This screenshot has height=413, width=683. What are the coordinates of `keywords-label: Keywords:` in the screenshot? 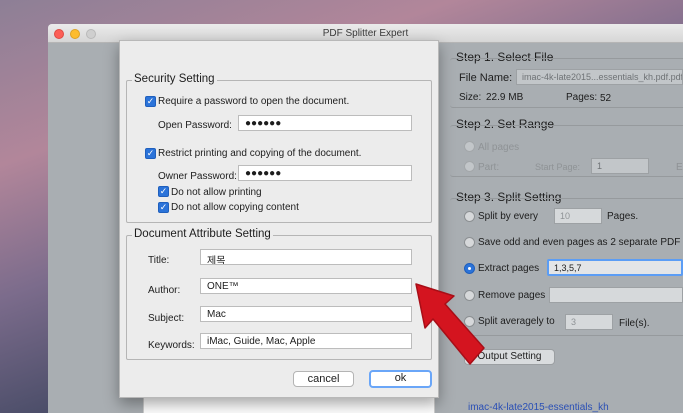 It's located at (171, 345).